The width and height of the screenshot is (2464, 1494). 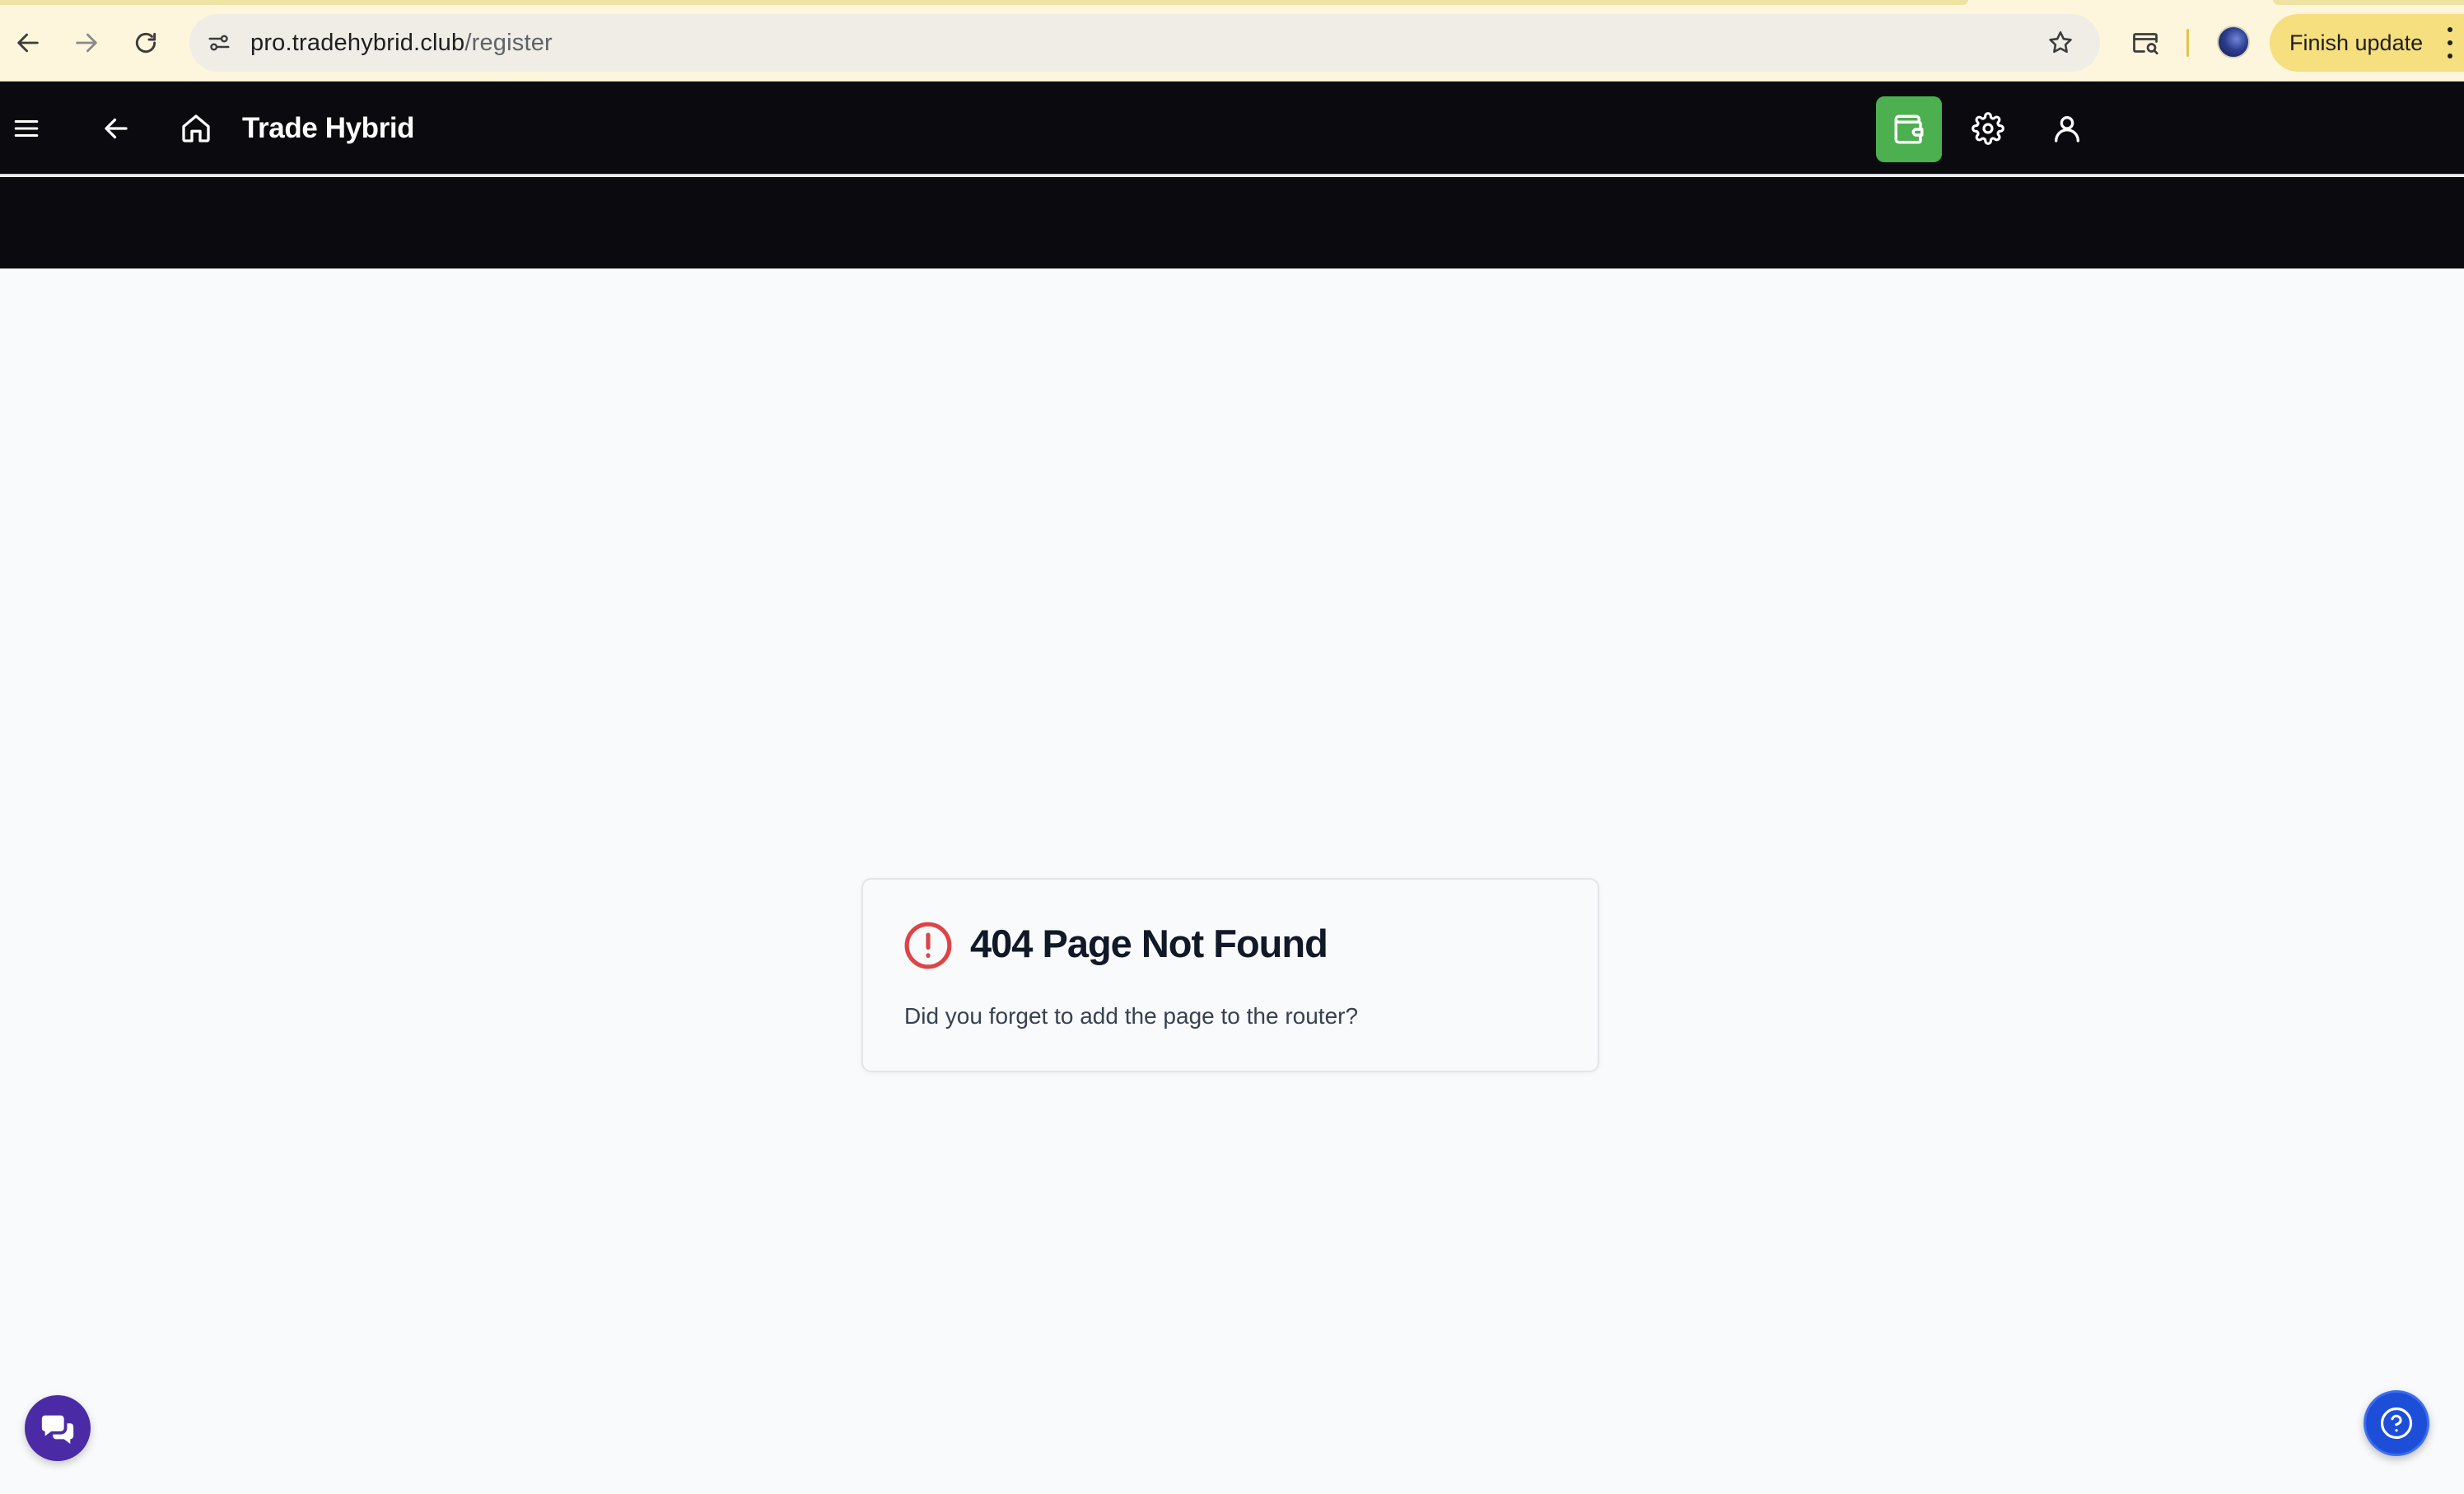 I want to click on tab-search-icon, so click(x=2145, y=44).